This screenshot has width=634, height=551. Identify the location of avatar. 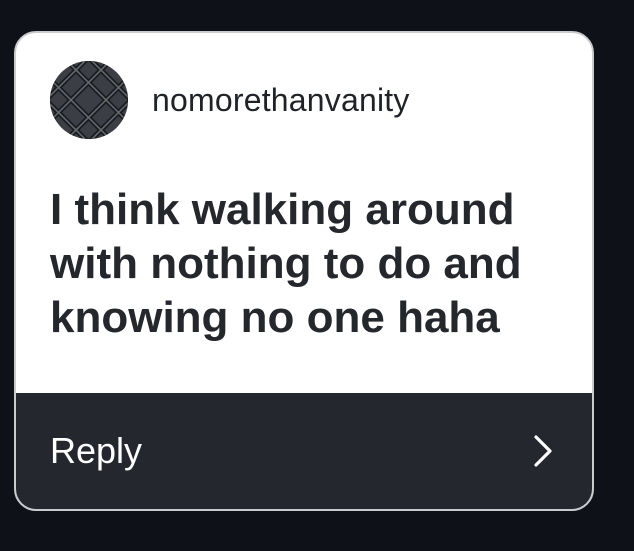
(89, 100).